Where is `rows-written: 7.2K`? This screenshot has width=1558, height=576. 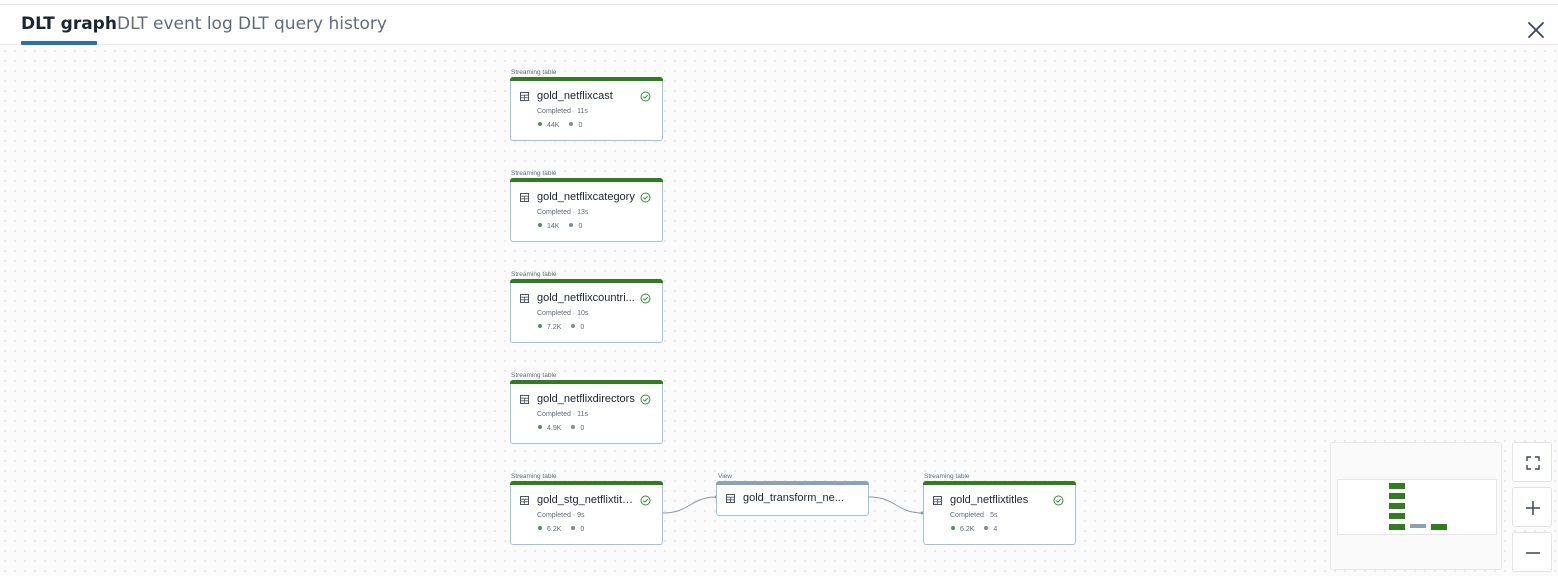 rows-written: 7.2K is located at coordinates (554, 327).